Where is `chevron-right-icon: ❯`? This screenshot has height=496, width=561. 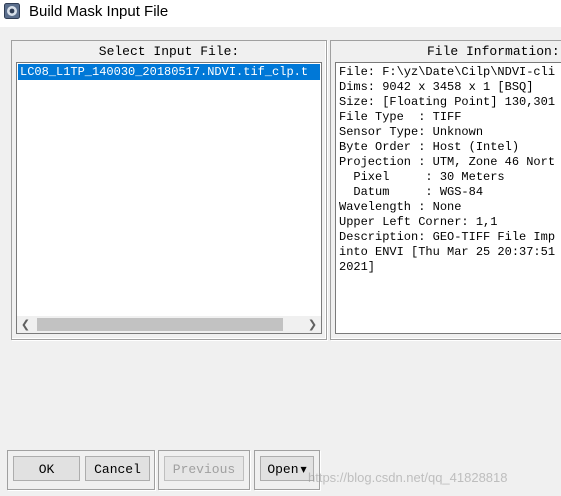
chevron-right-icon: ❯ is located at coordinates (312, 324).